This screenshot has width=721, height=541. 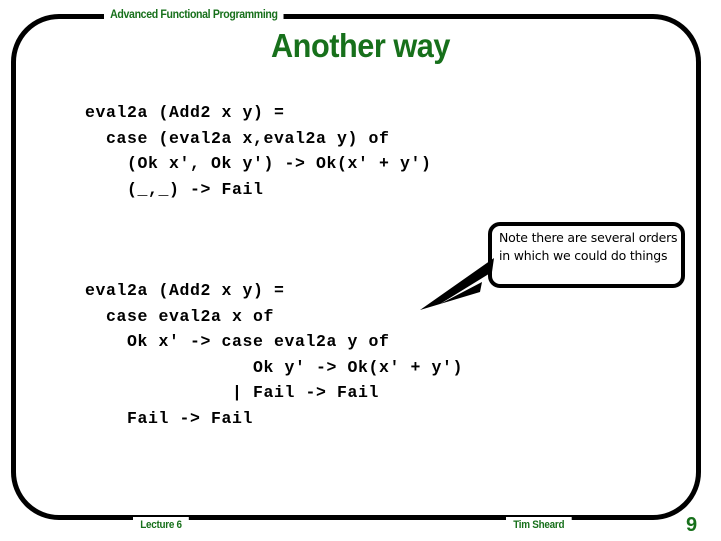 What do you see at coordinates (161, 525) in the screenshot?
I see `footer-lecture-label: Lecture 6` at bounding box center [161, 525].